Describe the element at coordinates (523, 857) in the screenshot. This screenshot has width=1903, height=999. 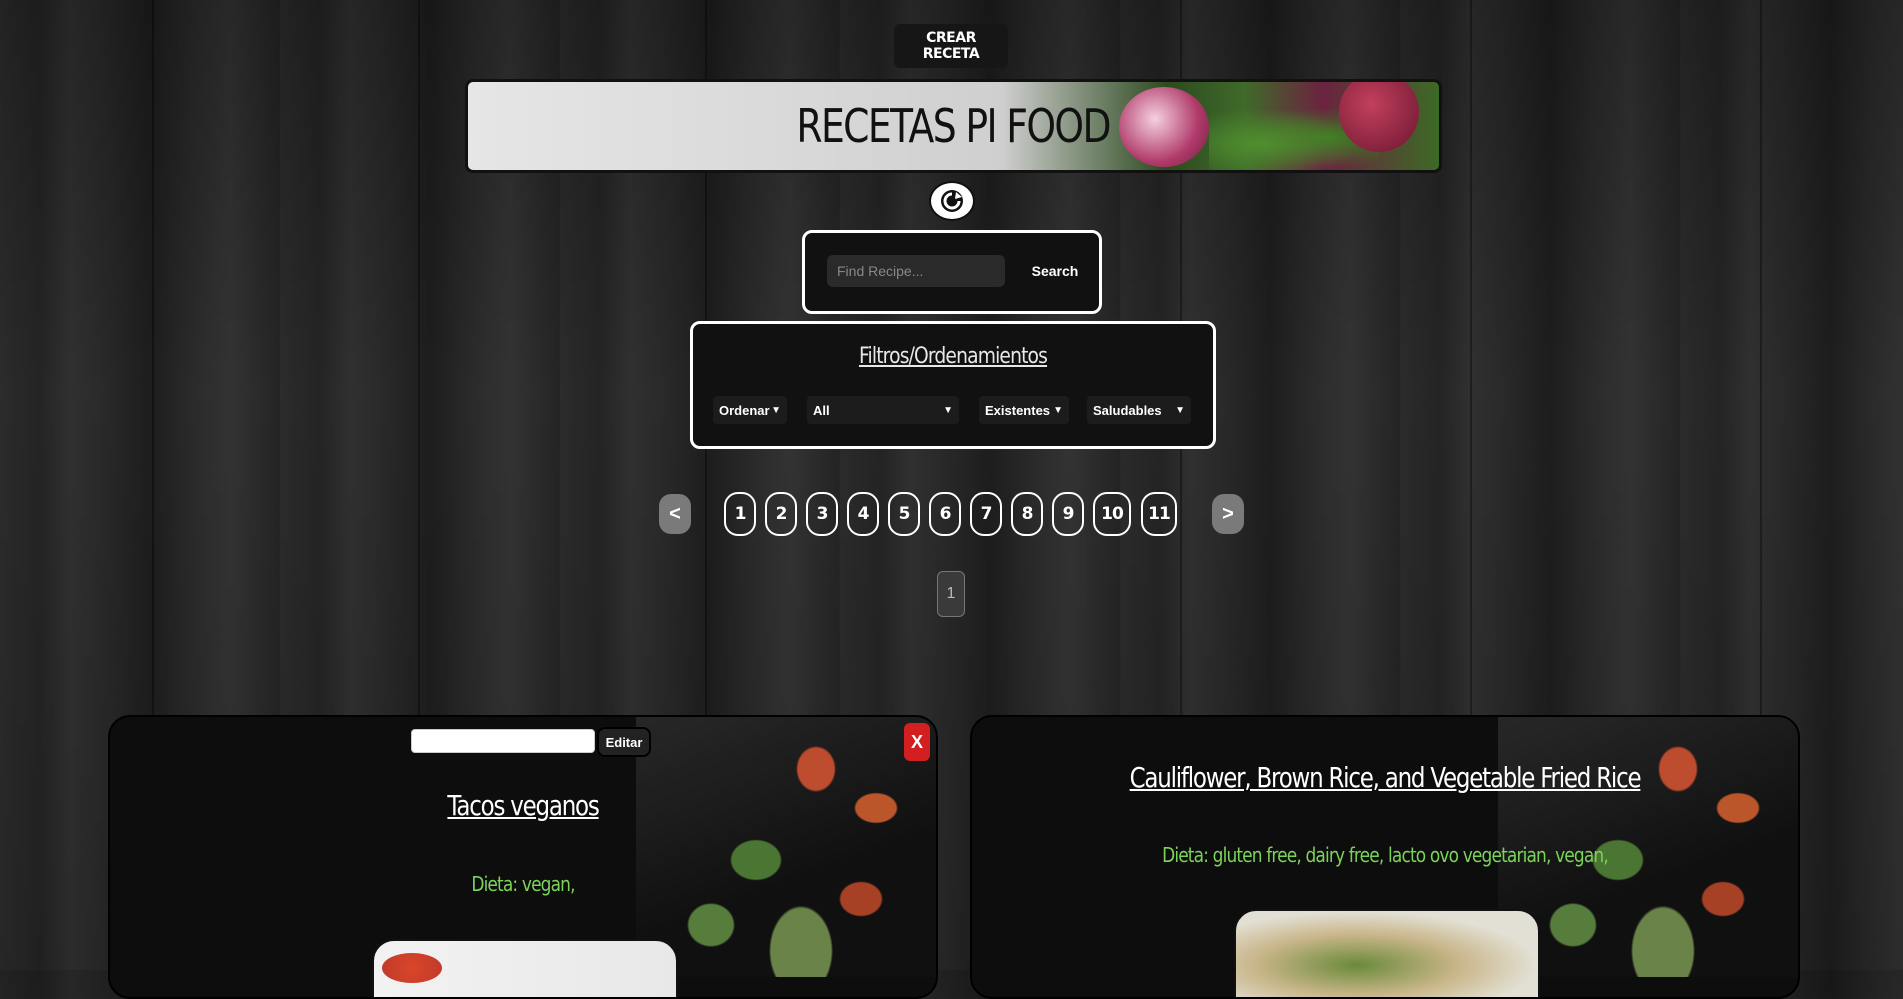
I see `recipe-card: Editar X Tacos veganos Dieta: vegan,` at that location.